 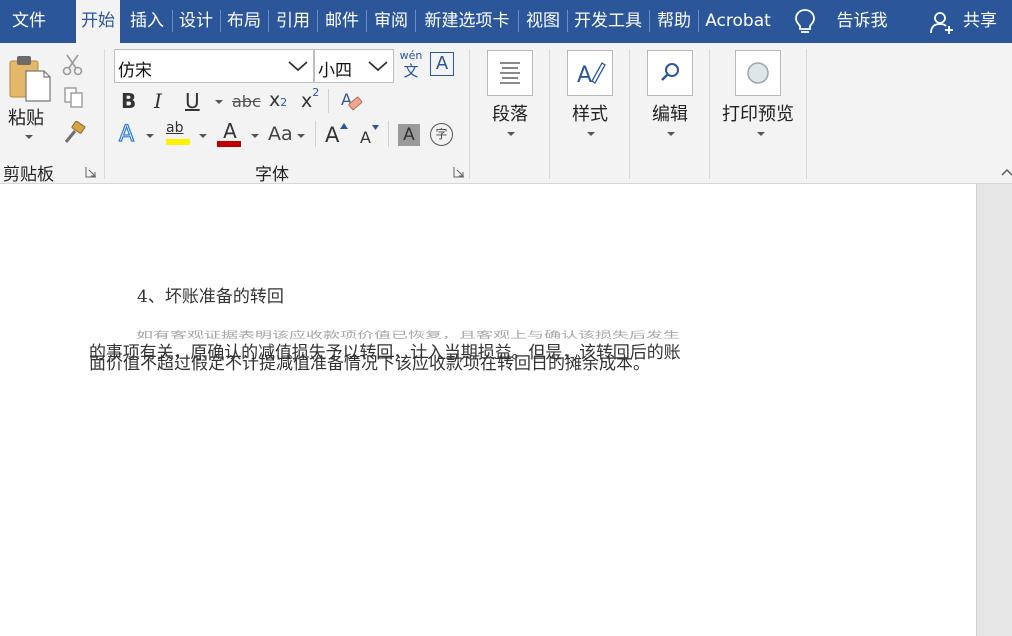 What do you see at coordinates (29, 21) in the screenshot?
I see `tab-file: 文件` at bounding box center [29, 21].